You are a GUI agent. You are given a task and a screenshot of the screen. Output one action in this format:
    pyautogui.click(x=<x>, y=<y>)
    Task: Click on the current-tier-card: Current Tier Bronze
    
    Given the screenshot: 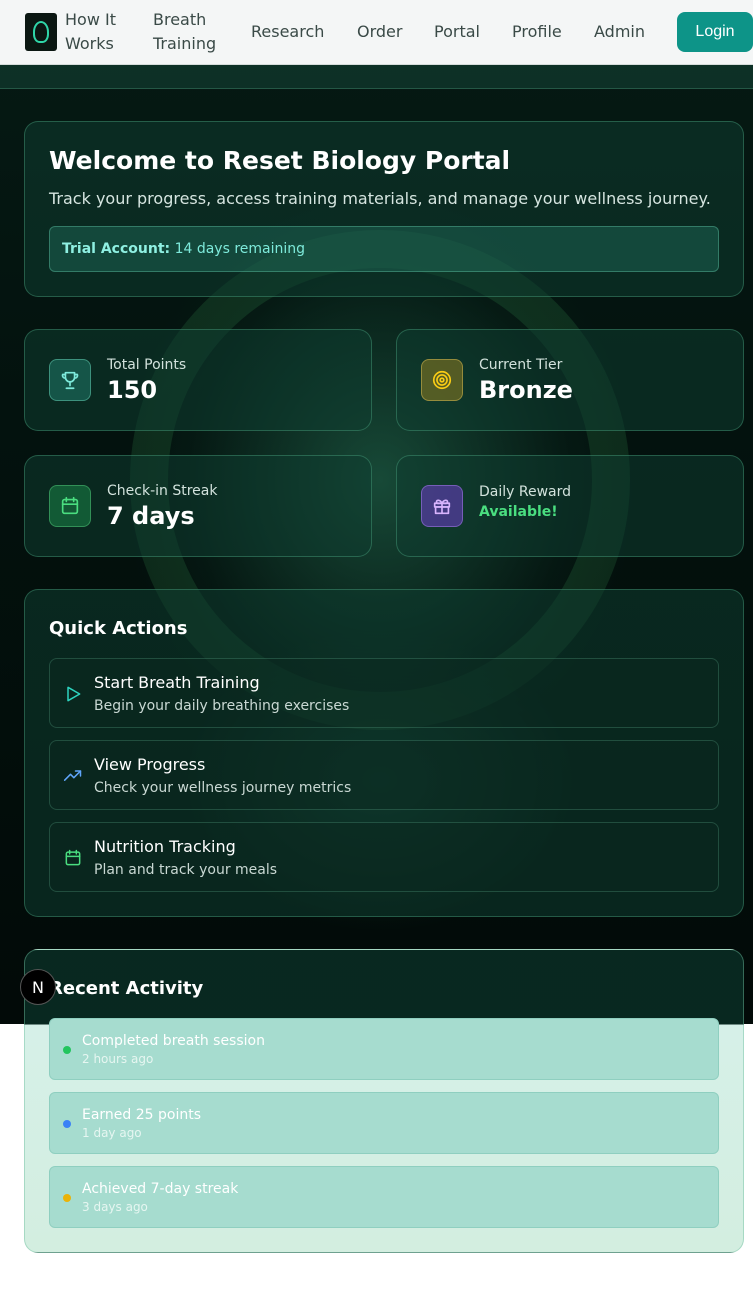 What is the action you would take?
    pyautogui.click(x=570, y=380)
    